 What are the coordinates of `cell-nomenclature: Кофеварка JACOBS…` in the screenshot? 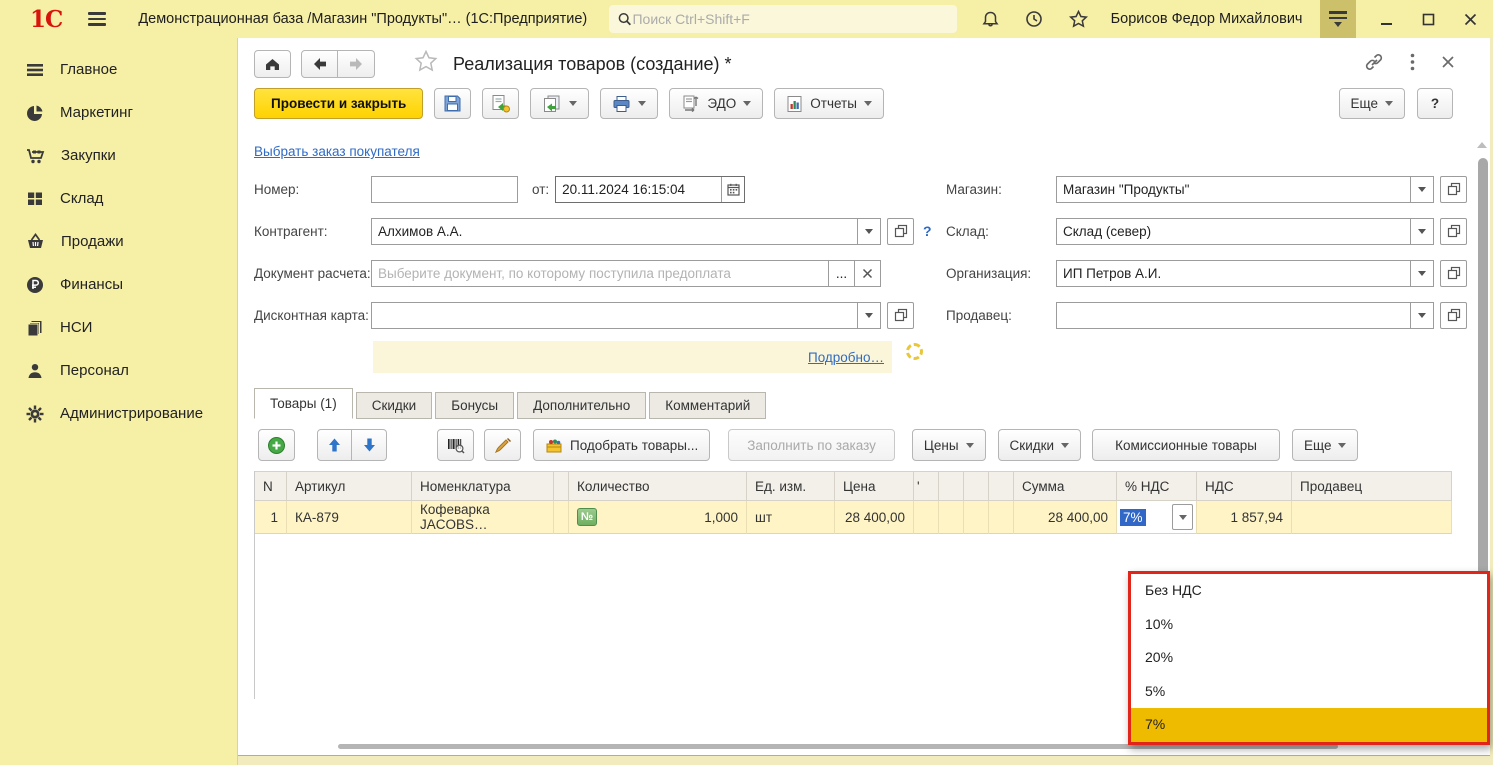 It's located at (483, 517).